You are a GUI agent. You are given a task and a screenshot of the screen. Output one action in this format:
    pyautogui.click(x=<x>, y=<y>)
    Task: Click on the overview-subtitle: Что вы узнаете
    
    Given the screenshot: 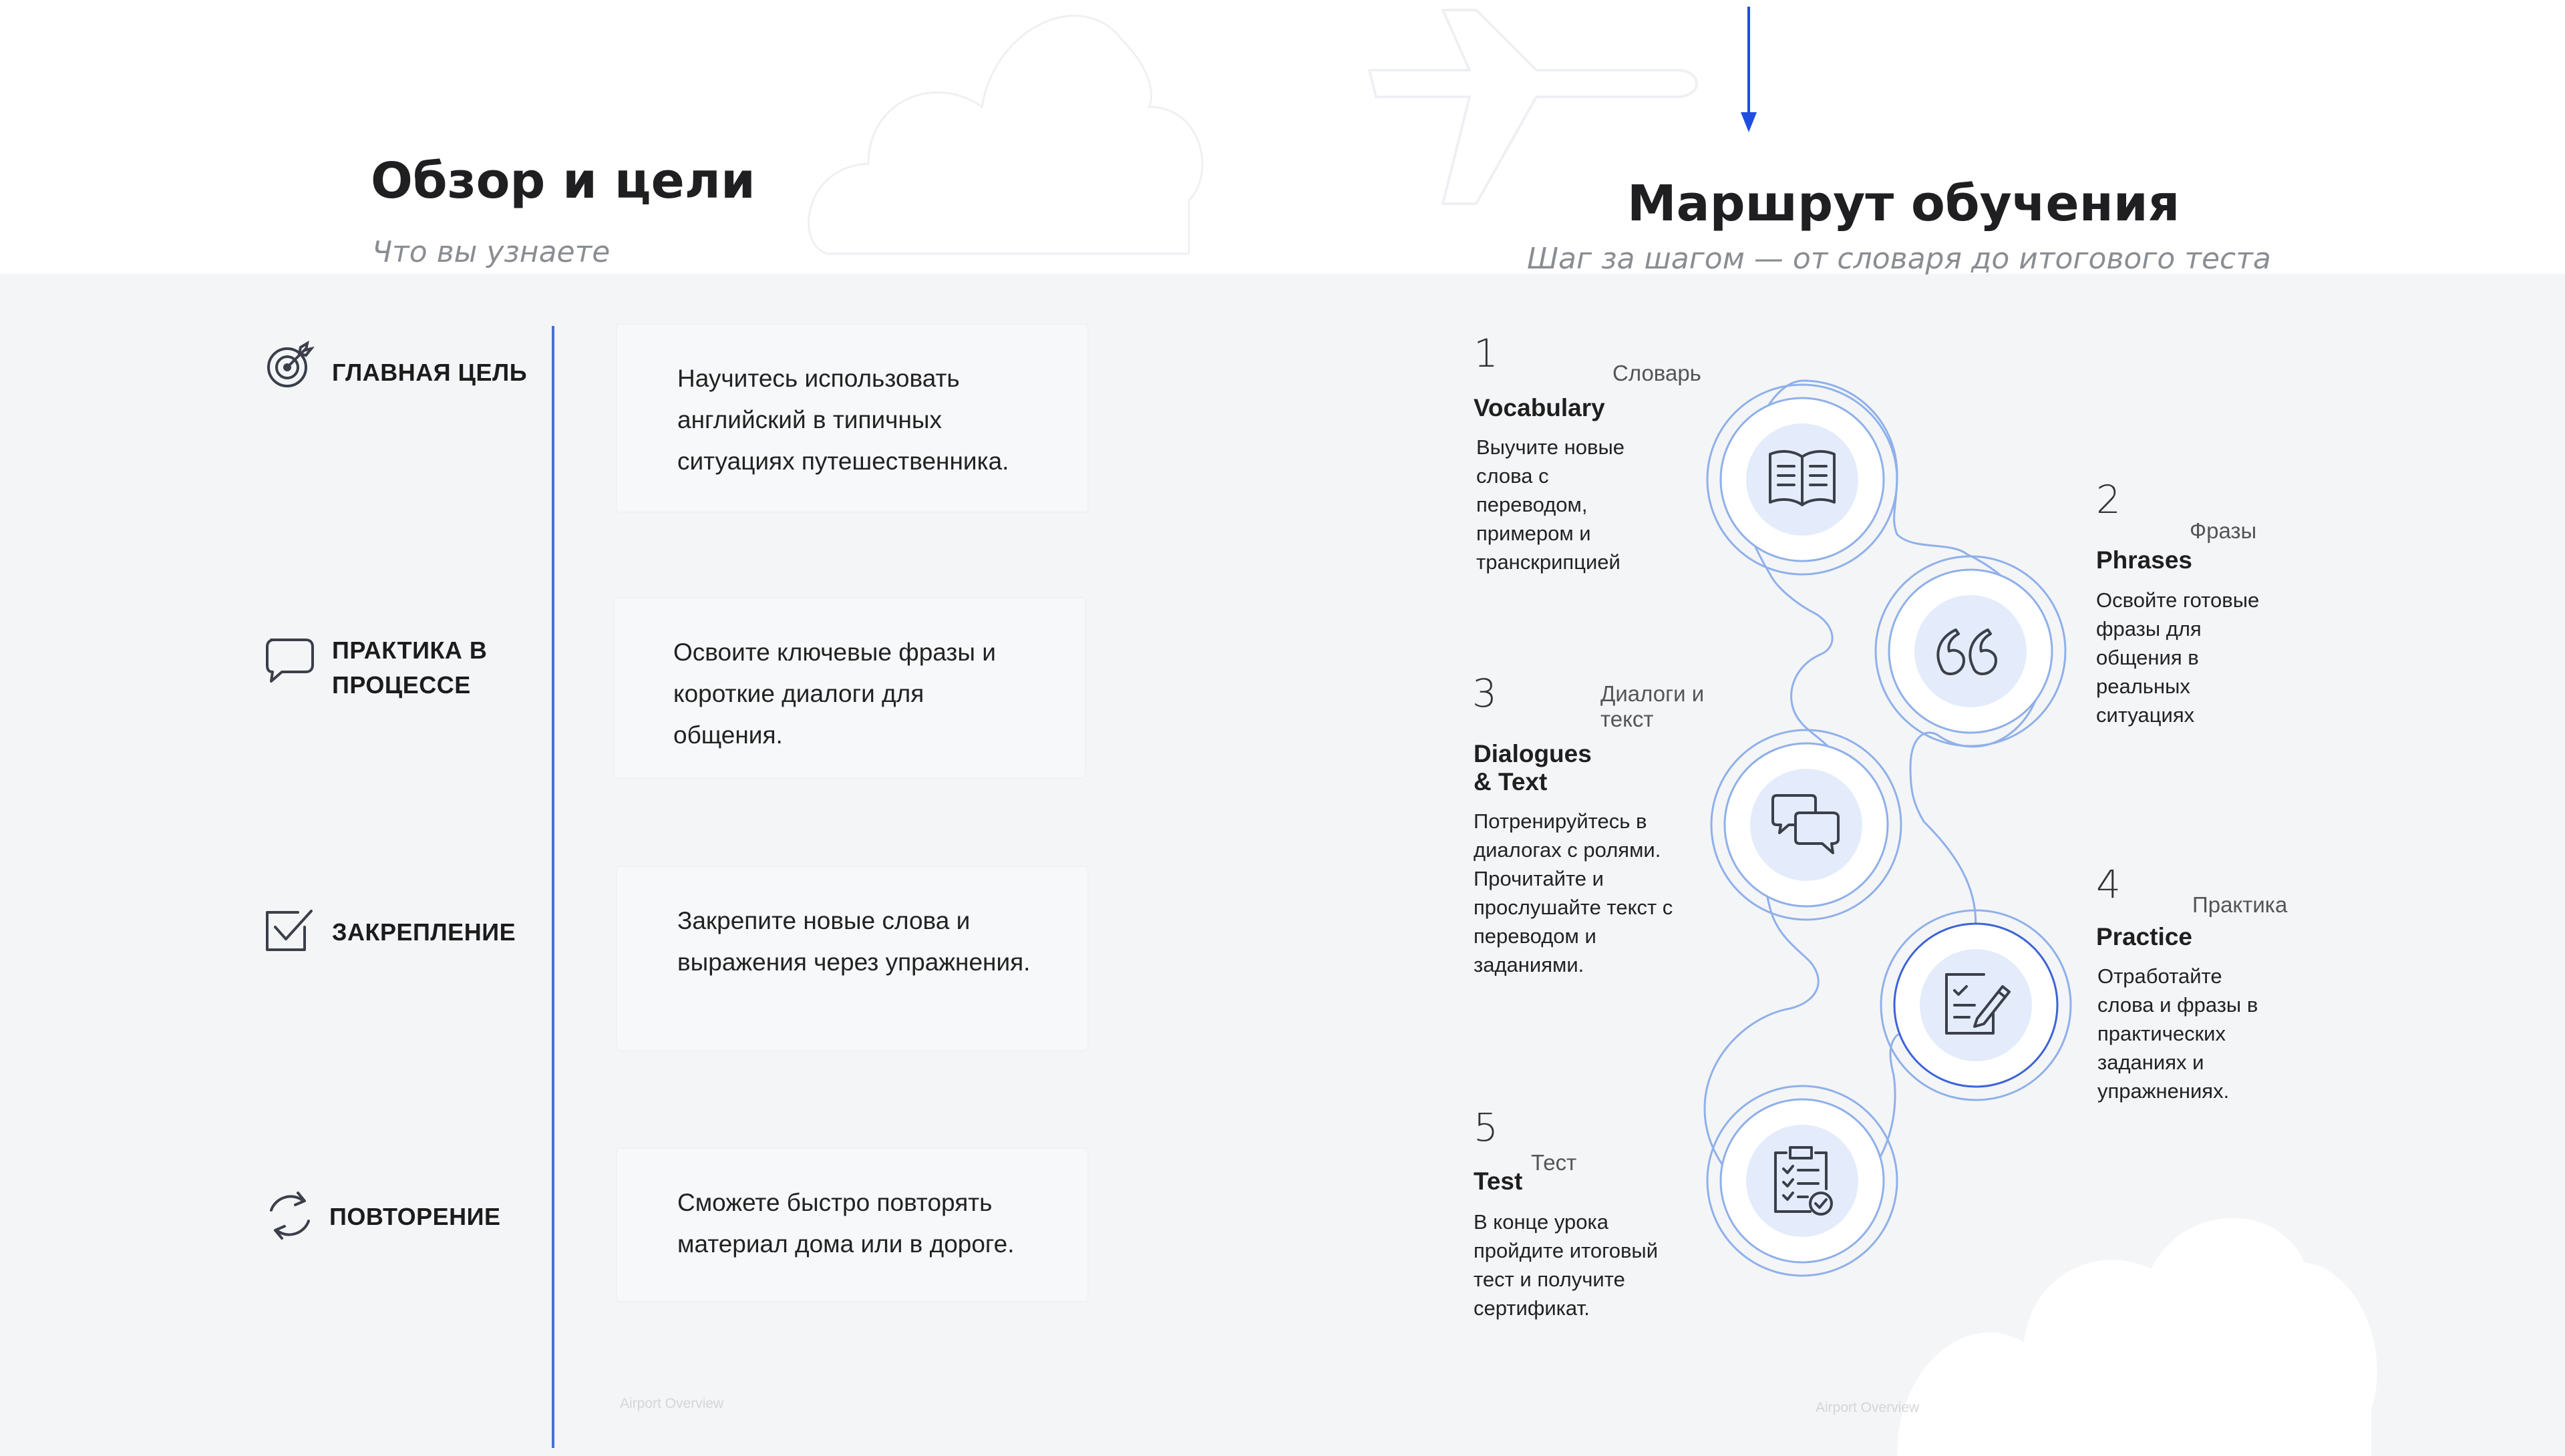 What is the action you would take?
    pyautogui.click(x=491, y=252)
    